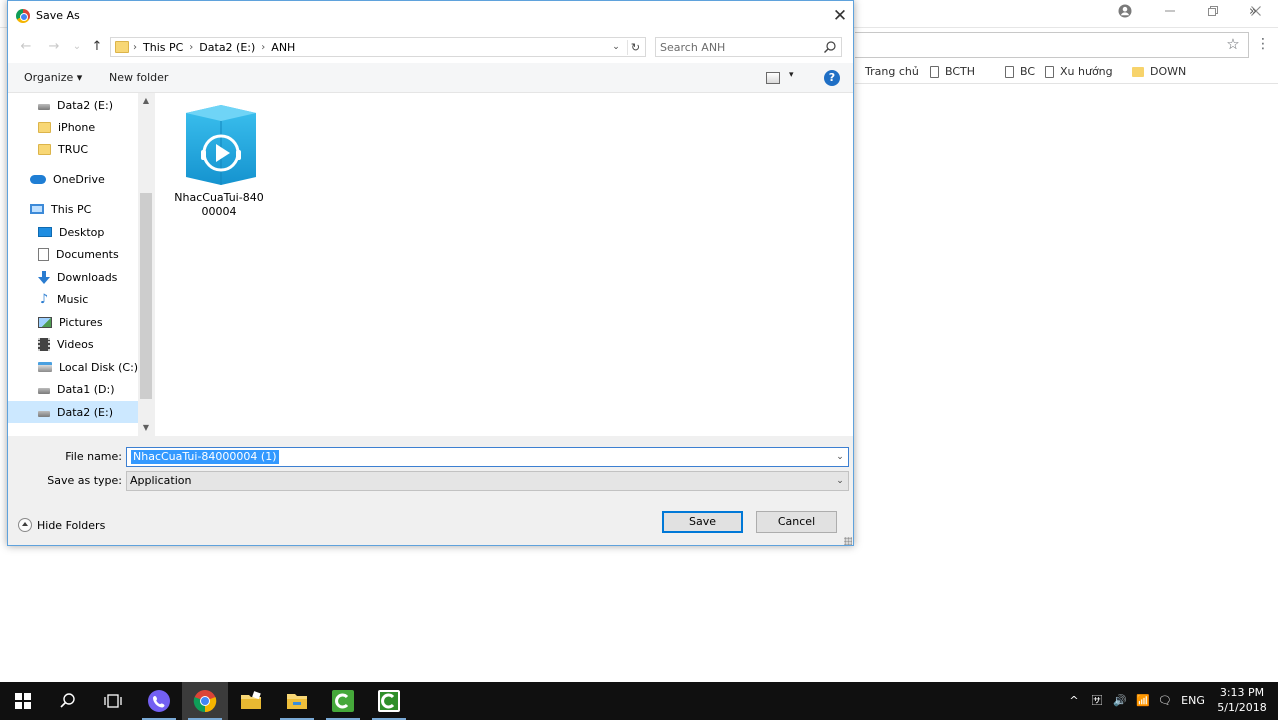 The height and width of the screenshot is (720, 1278). I want to click on help-icon: ?, so click(832, 78).